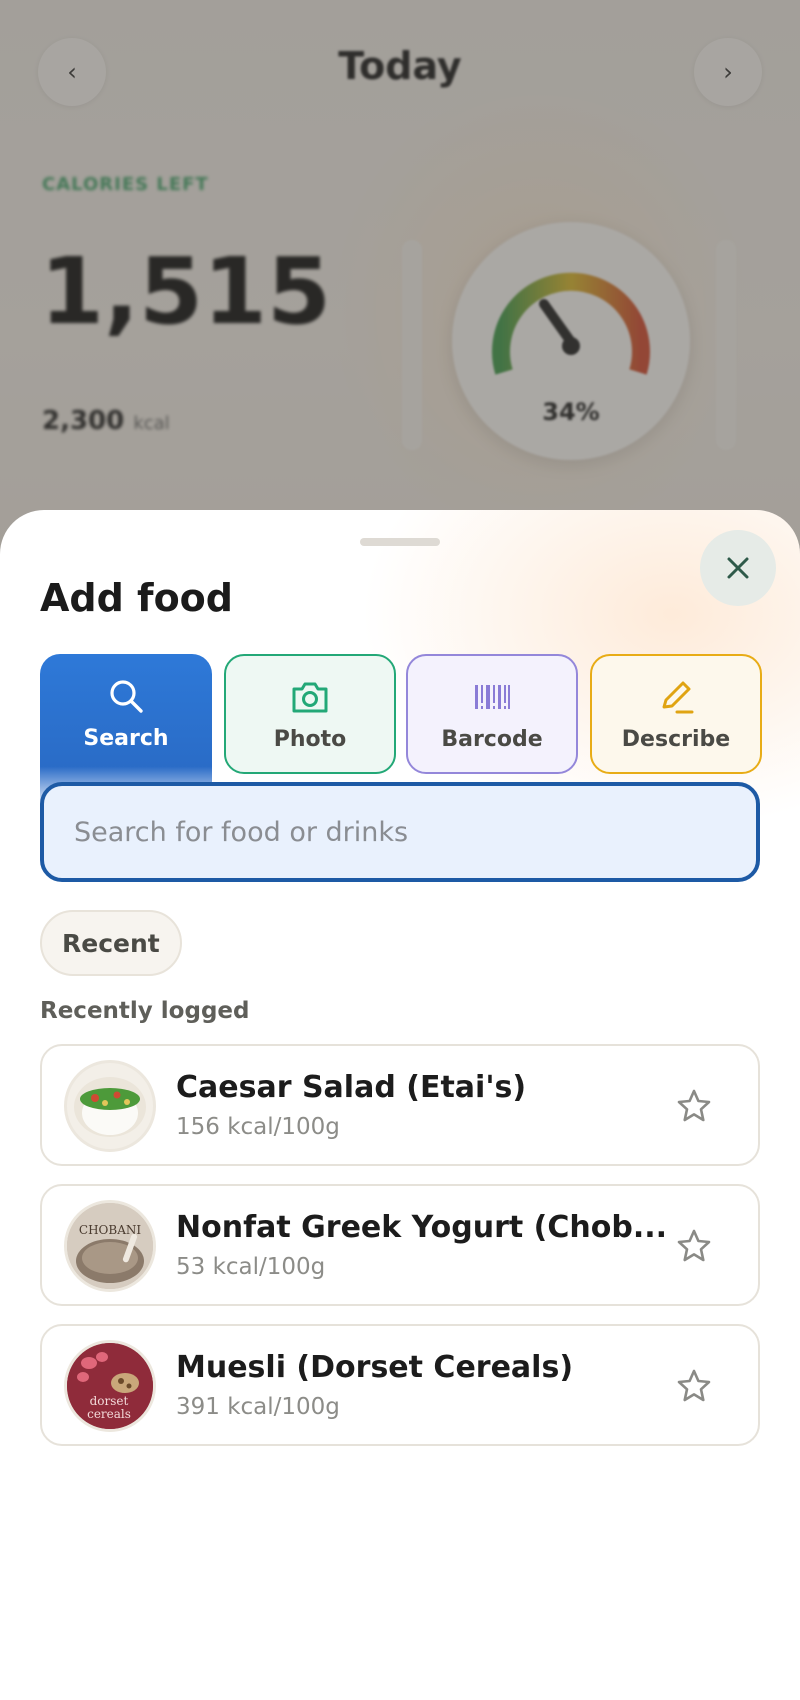  I want to click on search-input, so click(394, 832).